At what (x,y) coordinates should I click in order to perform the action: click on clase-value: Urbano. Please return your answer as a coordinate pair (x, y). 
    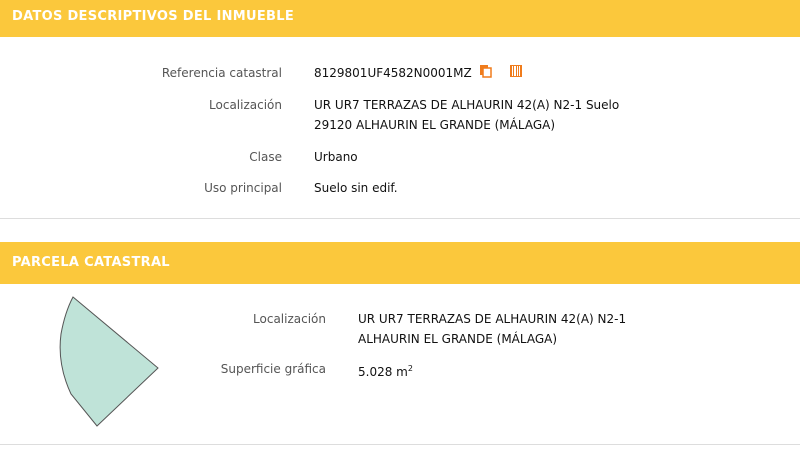
    Looking at the image, I should click on (336, 157).